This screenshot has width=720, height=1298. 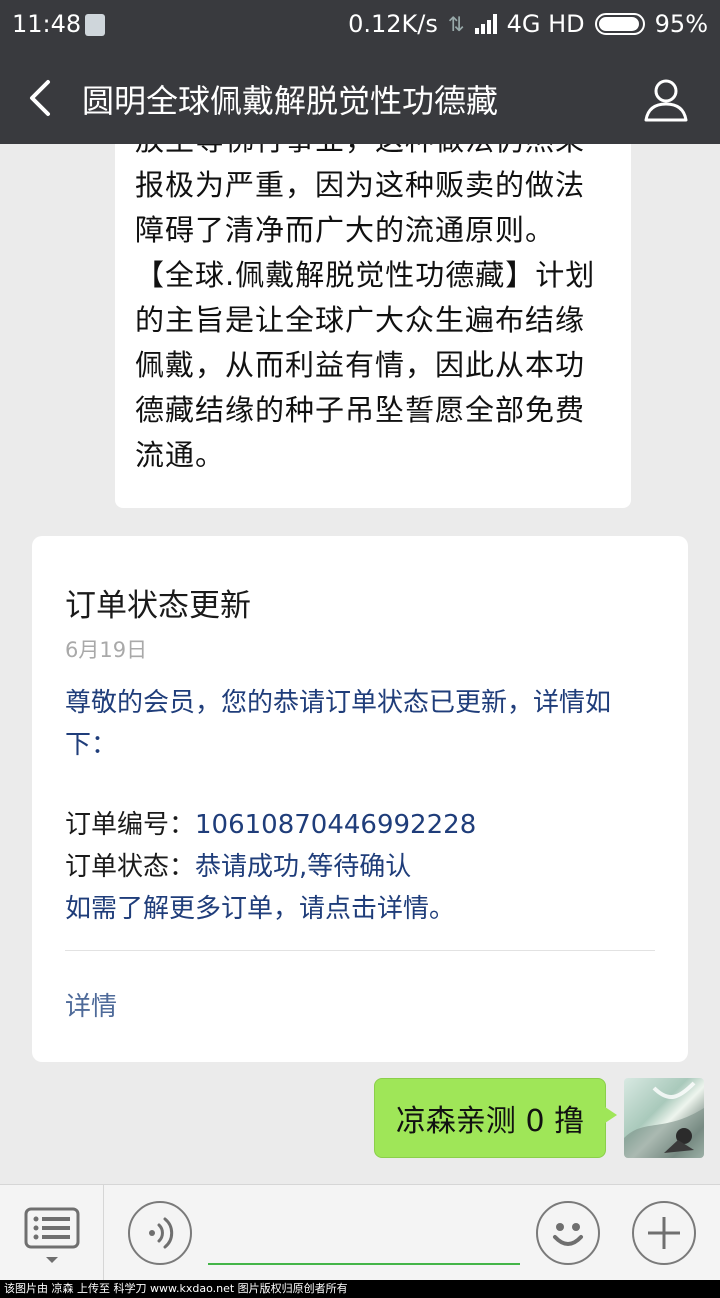 I want to click on network-type: 4G HD, so click(x=545, y=24).